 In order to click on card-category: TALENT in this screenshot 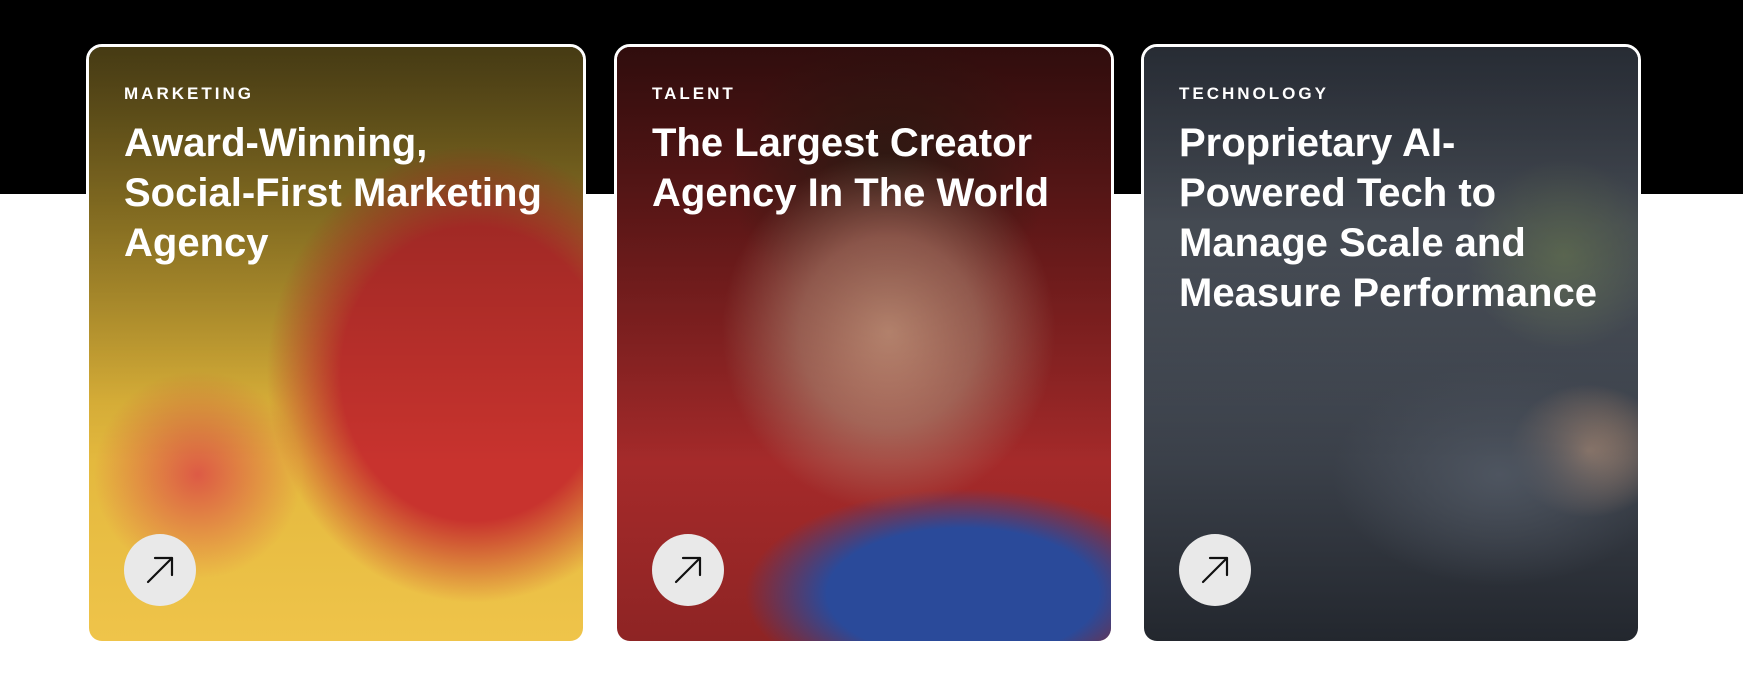, I will do `click(694, 93)`.